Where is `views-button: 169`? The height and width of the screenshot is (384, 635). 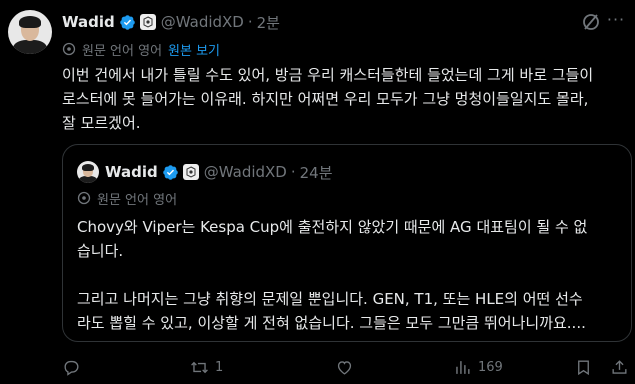
views-button: 169 is located at coordinates (478, 367).